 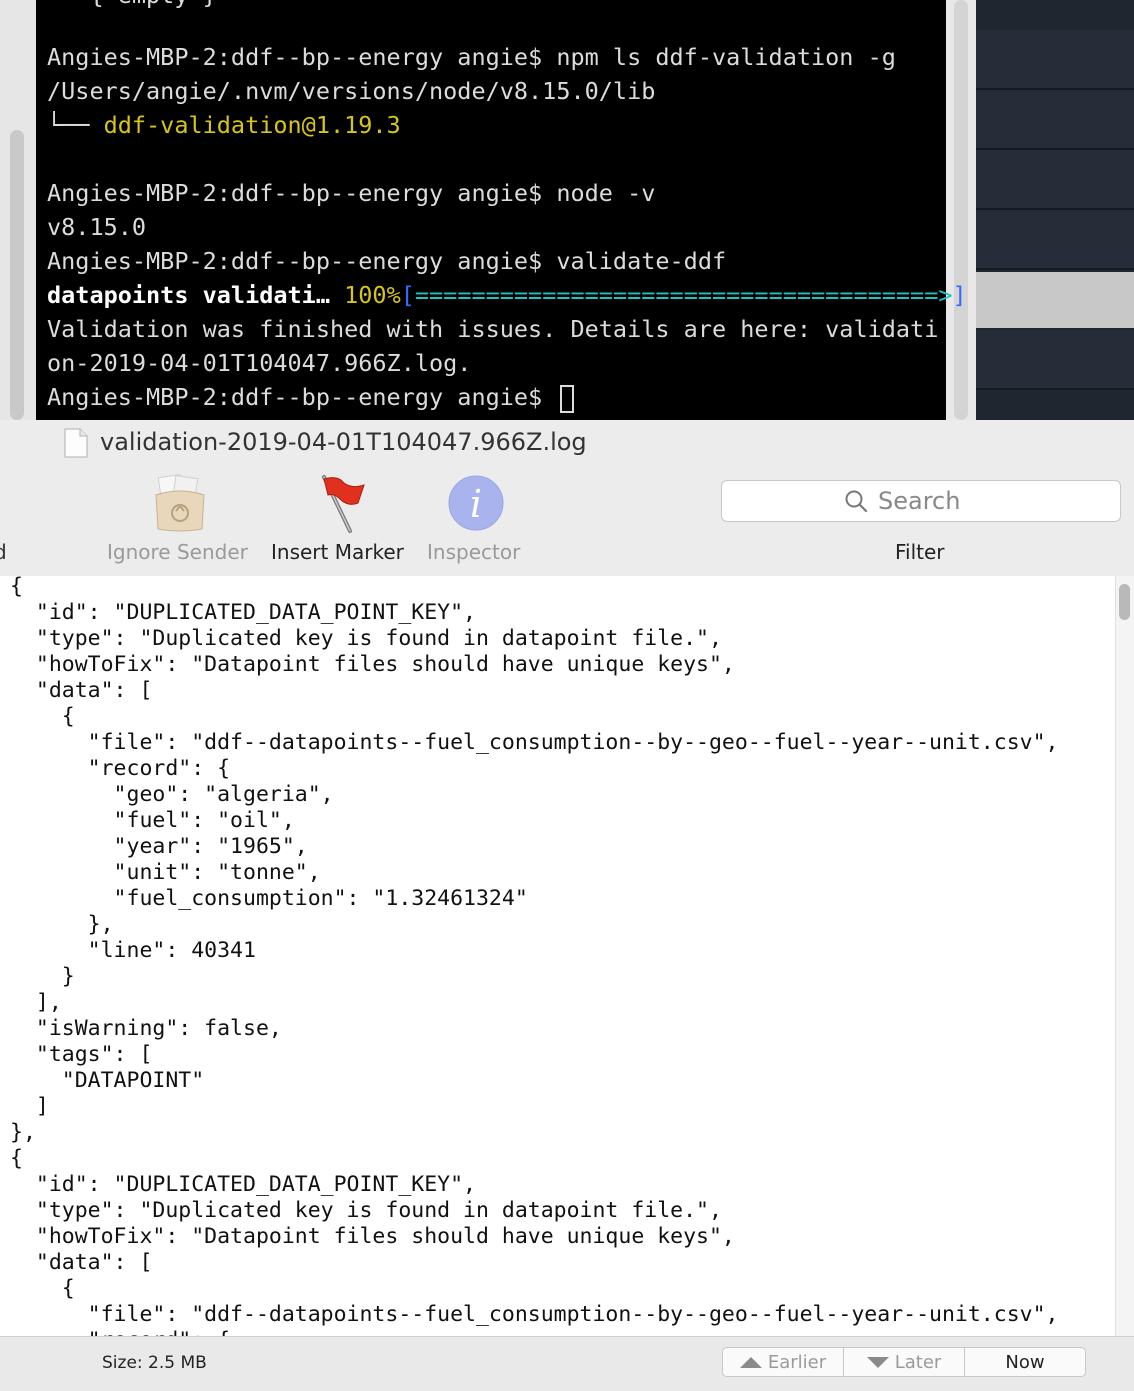 I want to click on progress-bar-close: ], so click(x=959, y=295).